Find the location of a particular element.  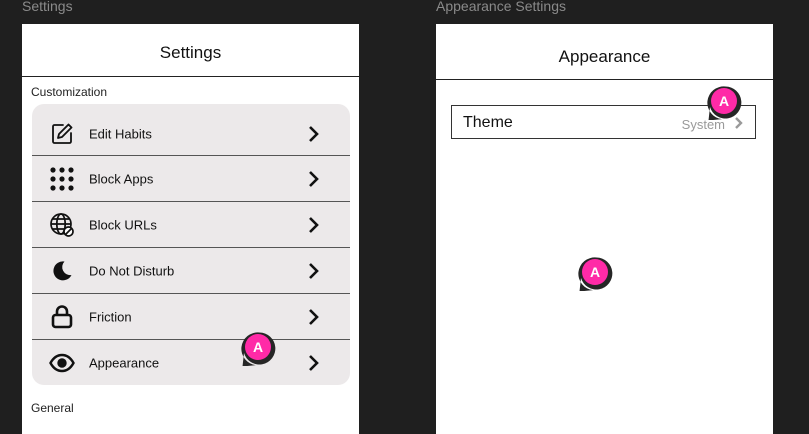

settings-item-label: Block URLs is located at coordinates (123, 224).